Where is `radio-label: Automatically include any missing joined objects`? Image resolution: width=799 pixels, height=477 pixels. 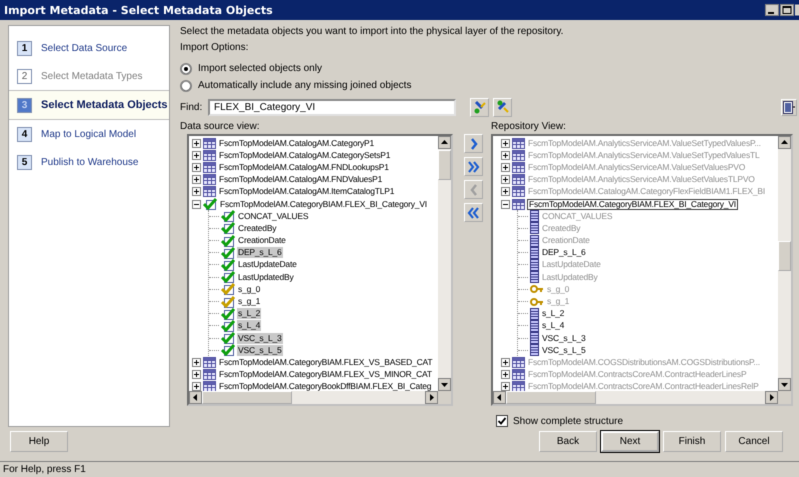
radio-label: Automatically include any missing joined objects is located at coordinates (305, 85).